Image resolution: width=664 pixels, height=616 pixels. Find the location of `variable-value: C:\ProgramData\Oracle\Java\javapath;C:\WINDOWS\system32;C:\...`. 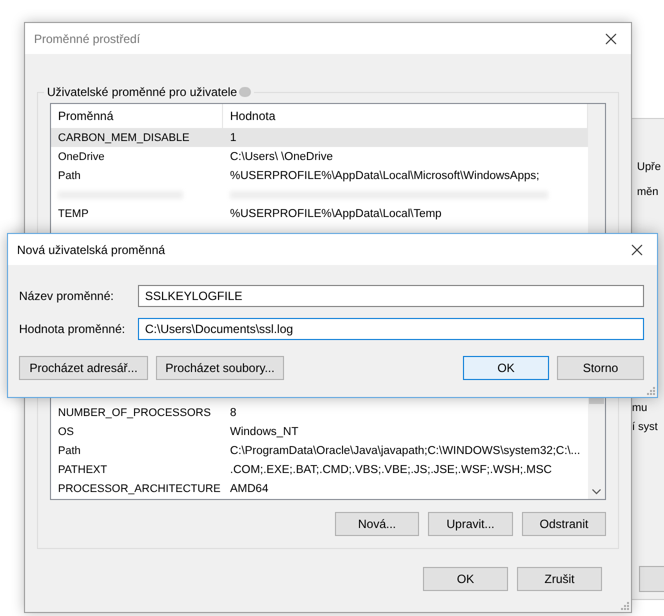

variable-value: C:\ProgramData\Oracle\Java\javapath;C:\WINDOWS\system32;C:\... is located at coordinates (405, 450).